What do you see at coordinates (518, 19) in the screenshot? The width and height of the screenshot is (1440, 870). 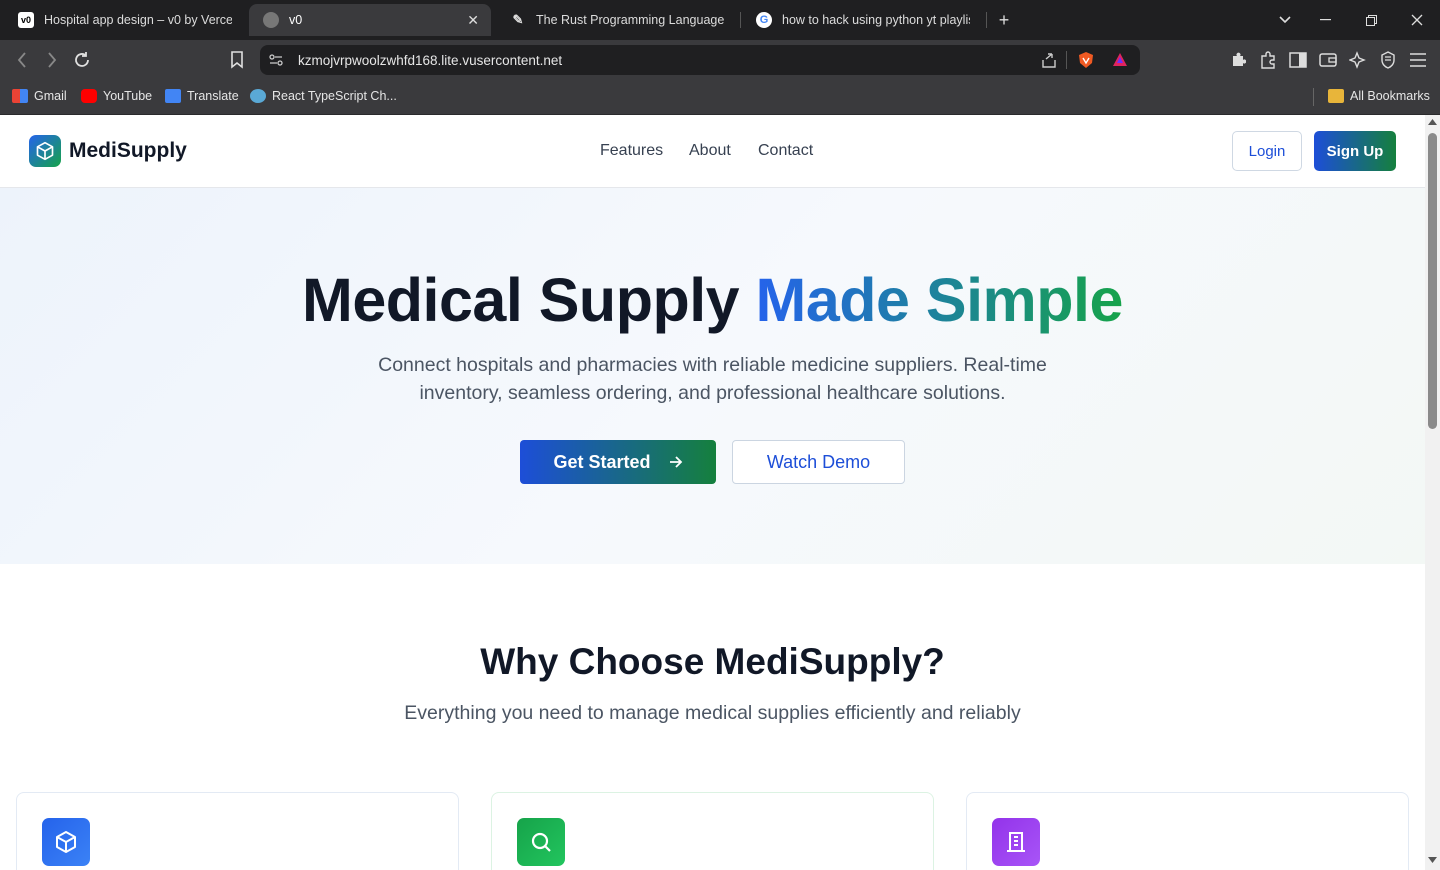 I see `doc-icon: ✎` at bounding box center [518, 19].